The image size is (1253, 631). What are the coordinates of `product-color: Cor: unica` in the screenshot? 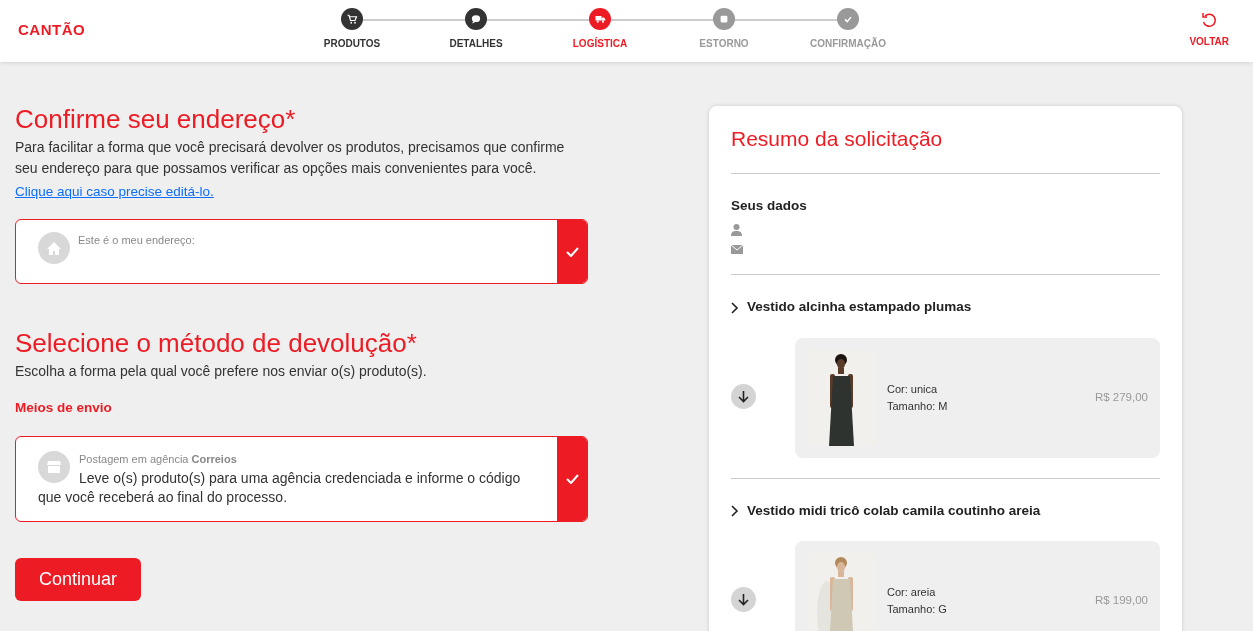 It's located at (913, 389).